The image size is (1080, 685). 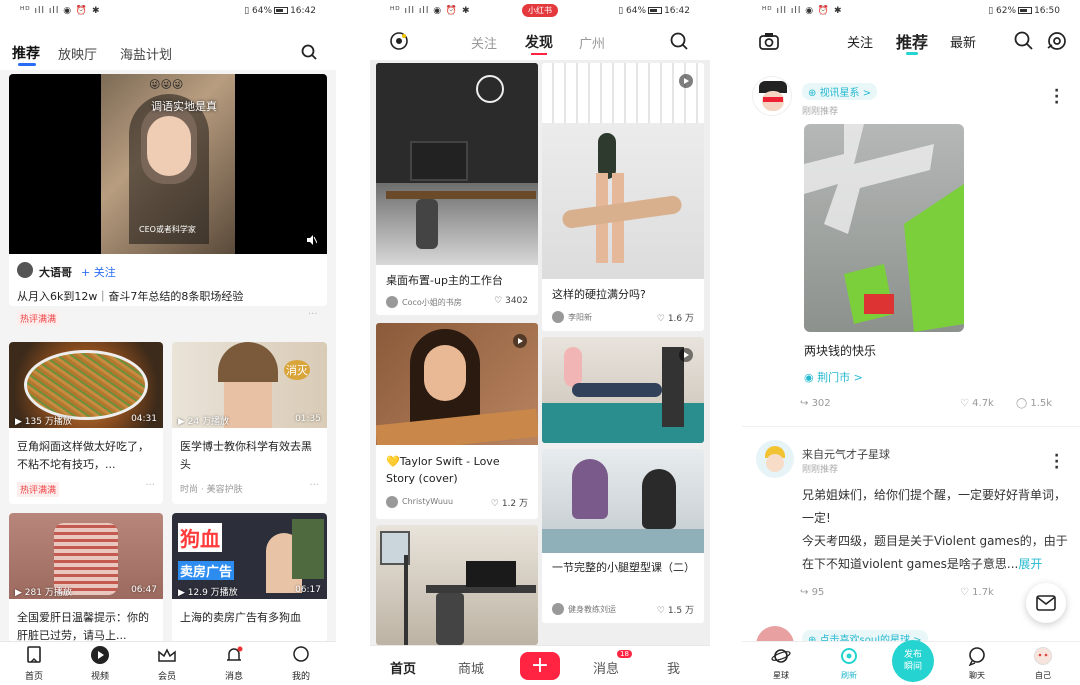 What do you see at coordinates (1043, 663) in the screenshot?
I see `nav-self: 自己` at bounding box center [1043, 663].